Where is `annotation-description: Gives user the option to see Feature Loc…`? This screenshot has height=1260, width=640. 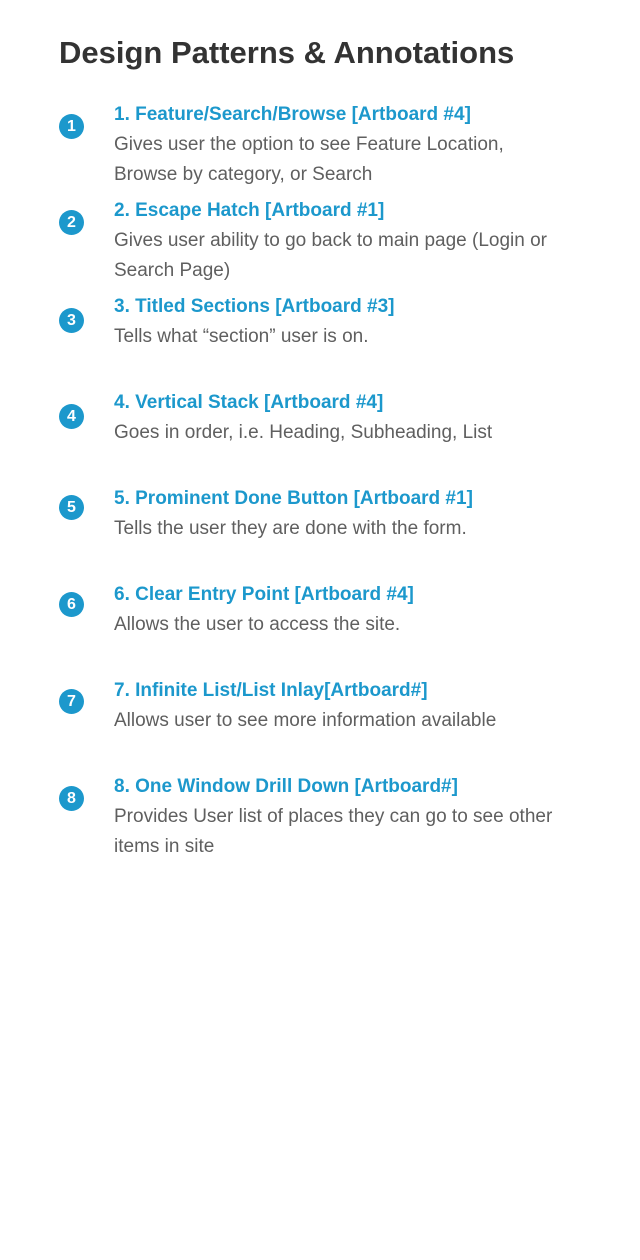
annotation-description: Gives user the option to see Feature Loc… is located at coordinates (309, 159).